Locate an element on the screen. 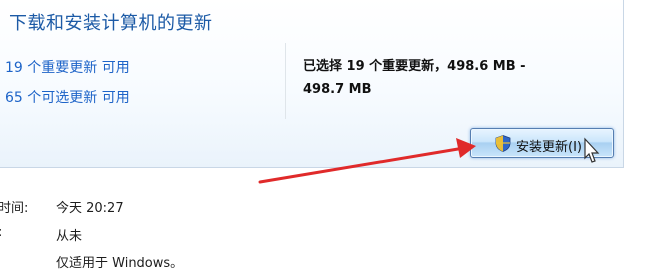  installed-updates-value: 从未 is located at coordinates (69, 236).